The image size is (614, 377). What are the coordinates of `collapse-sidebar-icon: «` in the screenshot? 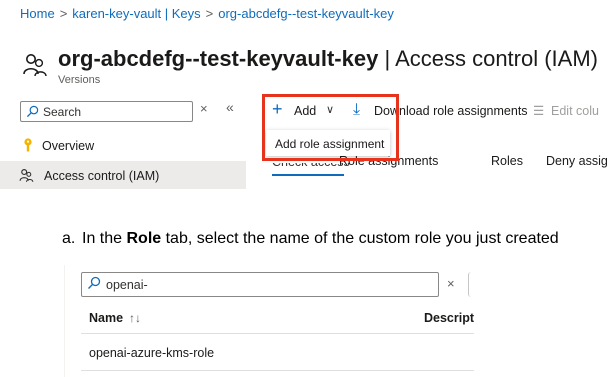 It's located at (230, 107).